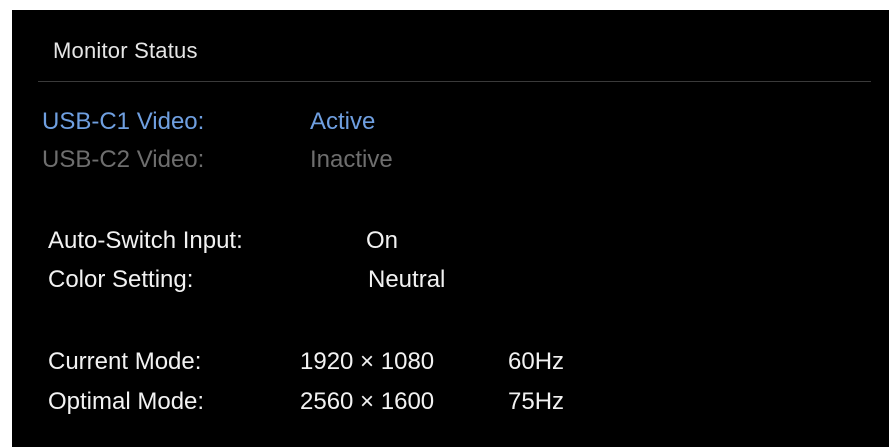 The width and height of the screenshot is (889, 447). I want to click on optimal-mode-label: Optimal Mode:, so click(126, 401).